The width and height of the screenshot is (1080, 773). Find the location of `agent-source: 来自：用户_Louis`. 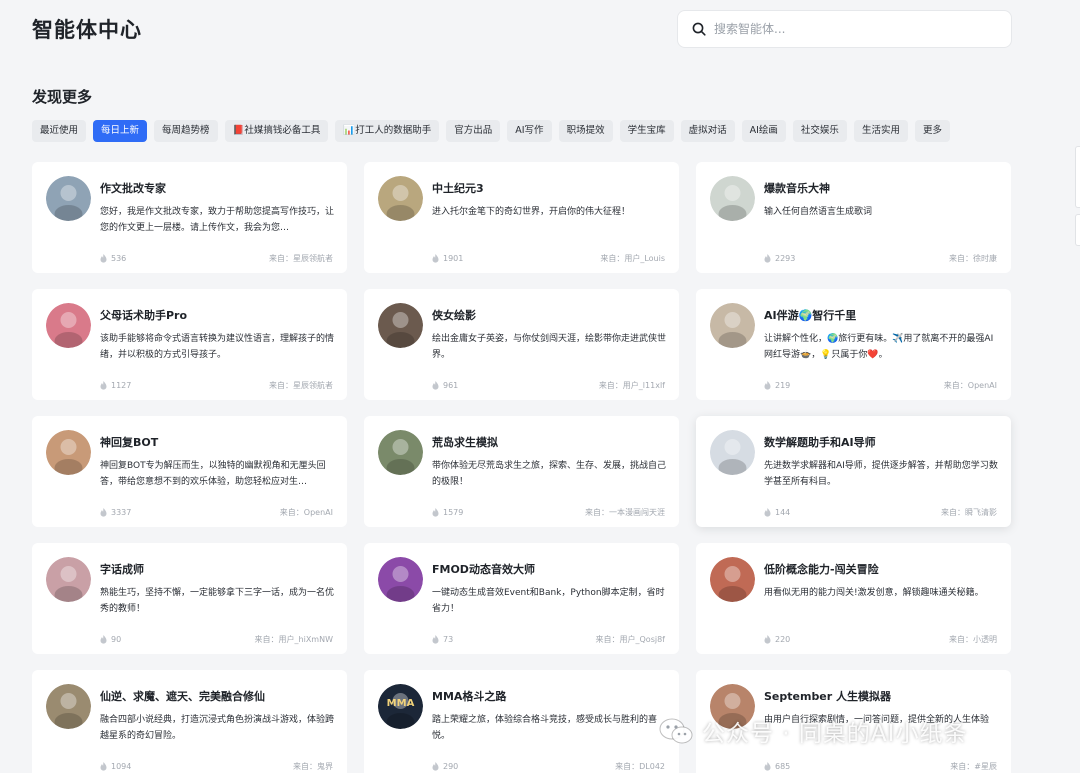

agent-source: 来自：用户_Louis is located at coordinates (632, 258).